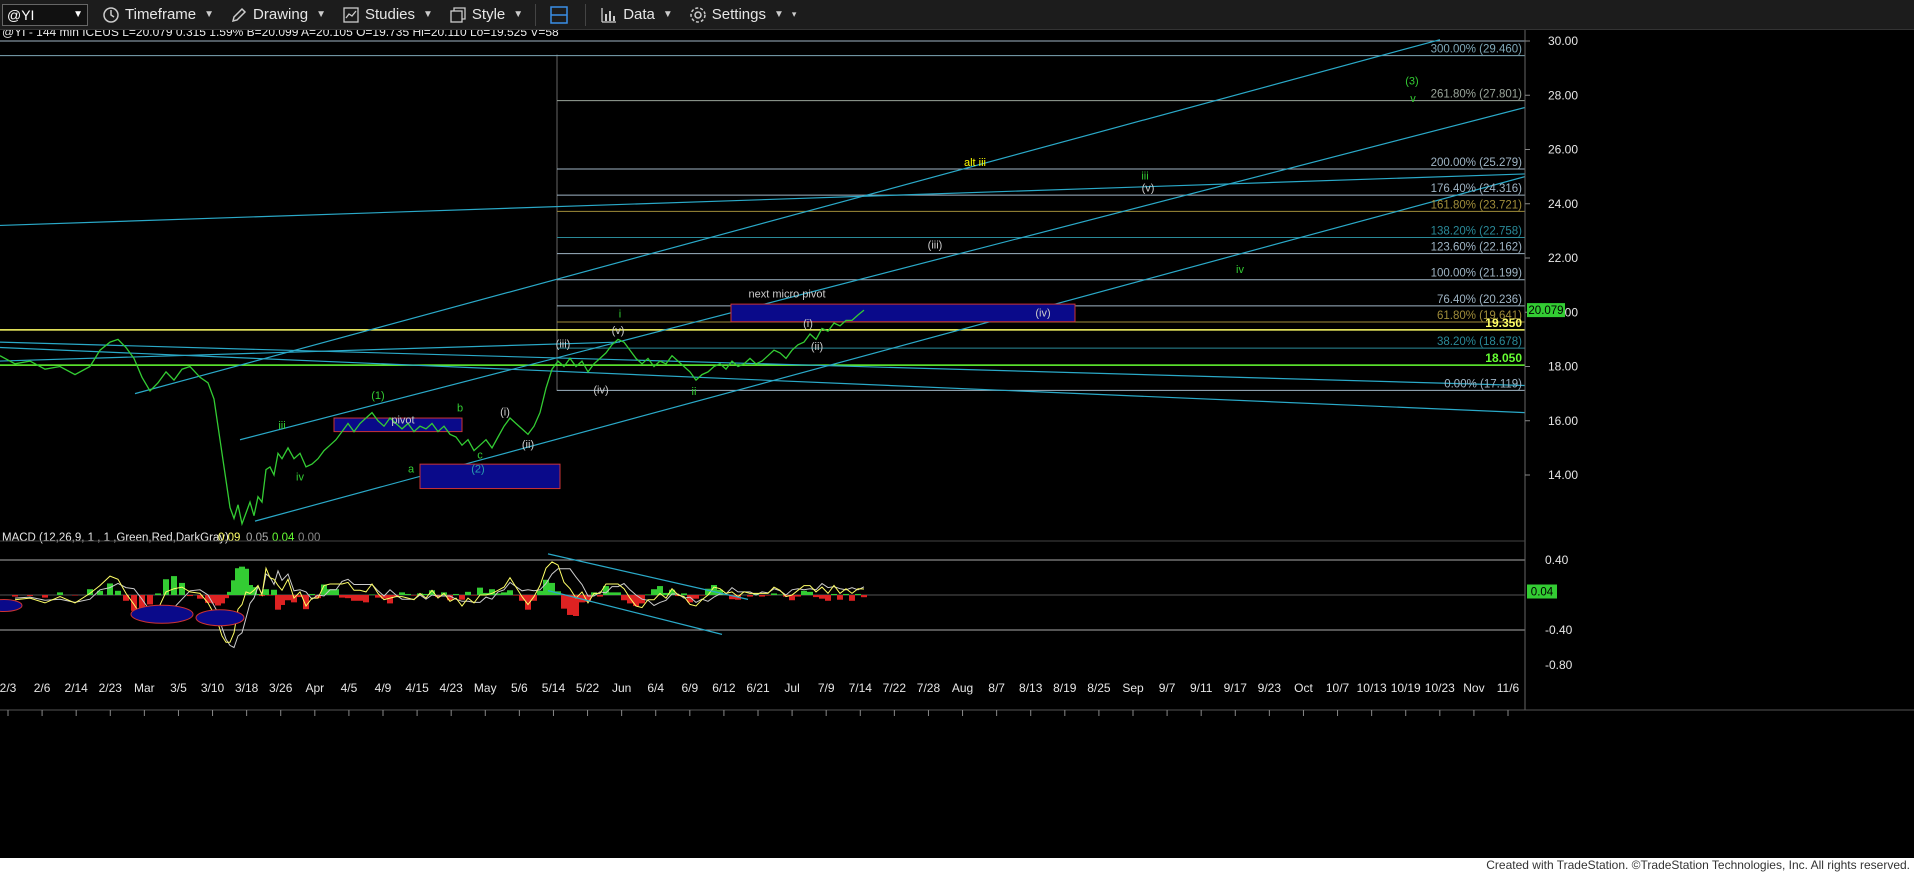 This screenshot has width=1914, height=873. What do you see at coordinates (1148, 189) in the screenshot?
I see `wave-label: (v)` at bounding box center [1148, 189].